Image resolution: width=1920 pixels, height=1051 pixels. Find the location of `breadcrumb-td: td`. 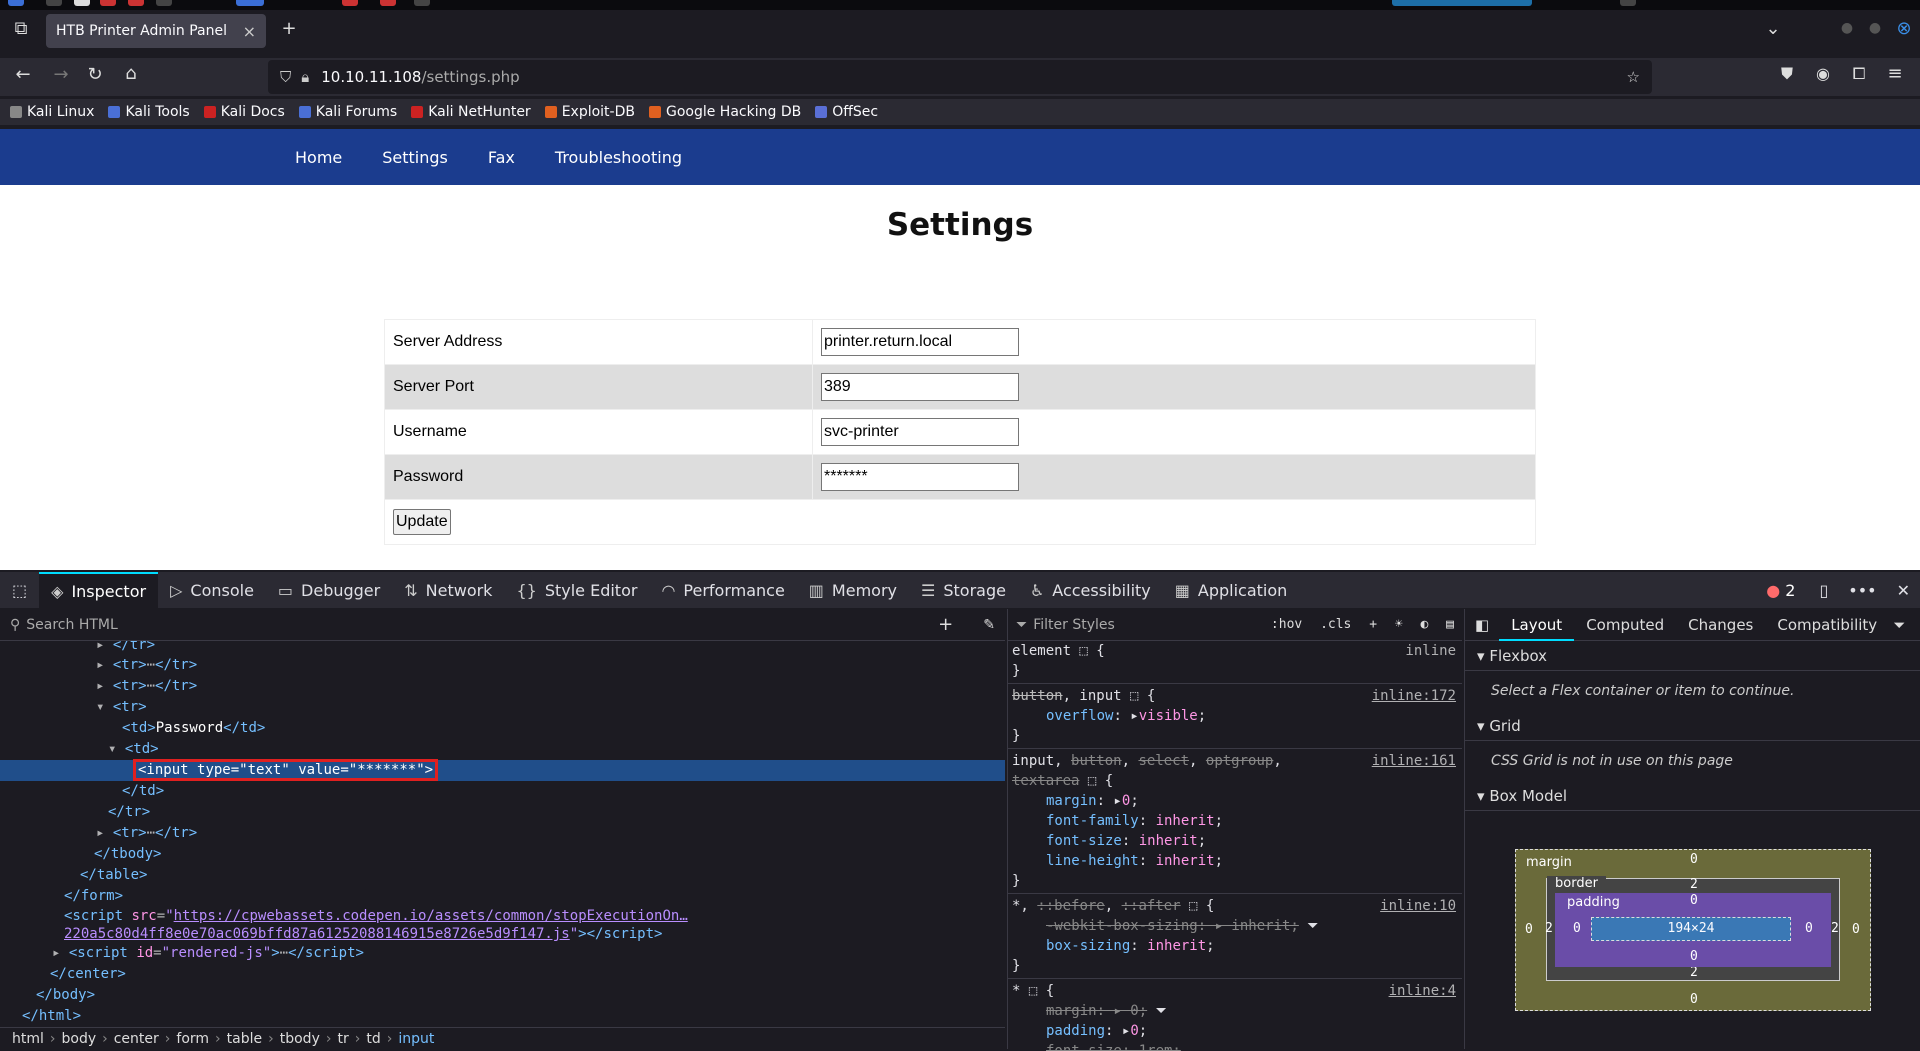

breadcrumb-td: td is located at coordinates (373, 1039).